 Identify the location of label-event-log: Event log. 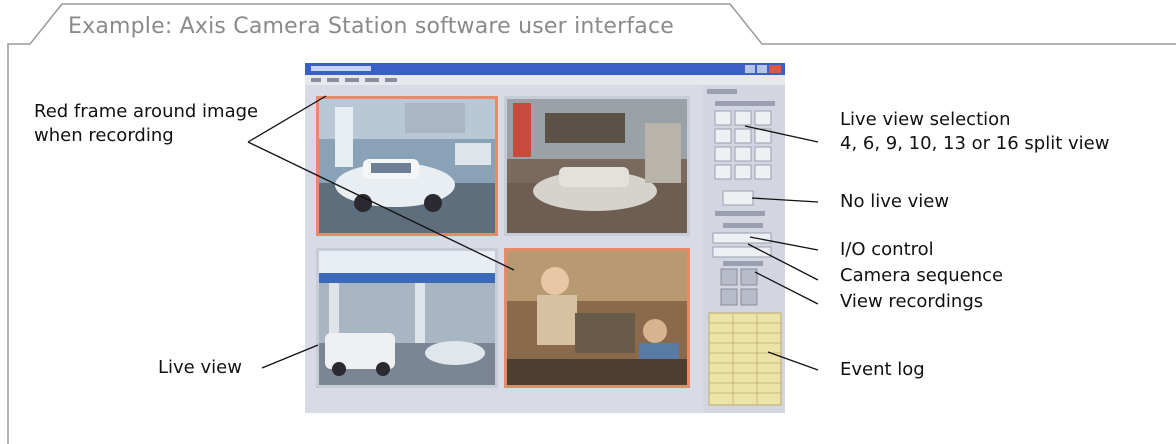
(882, 369).